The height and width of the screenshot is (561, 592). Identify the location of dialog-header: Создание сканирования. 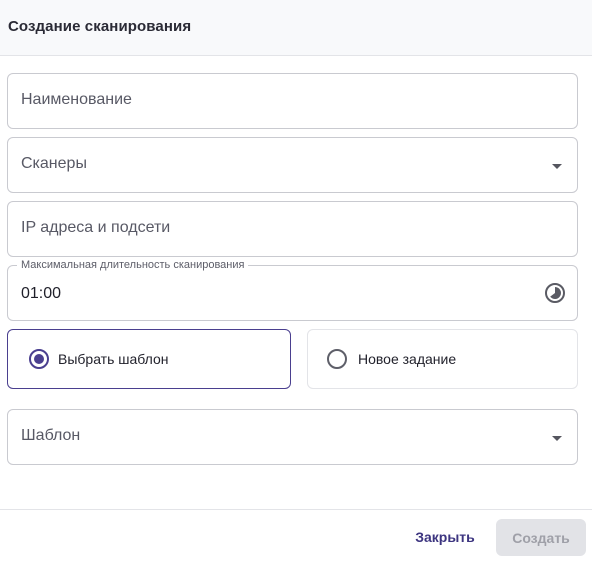
(296, 28).